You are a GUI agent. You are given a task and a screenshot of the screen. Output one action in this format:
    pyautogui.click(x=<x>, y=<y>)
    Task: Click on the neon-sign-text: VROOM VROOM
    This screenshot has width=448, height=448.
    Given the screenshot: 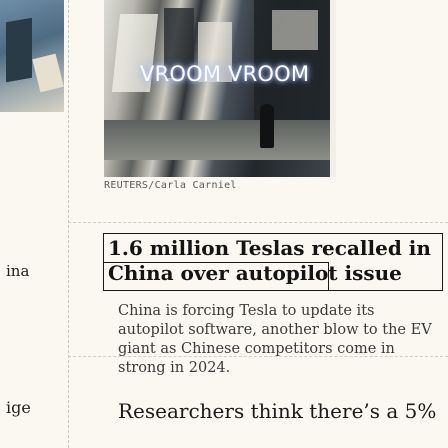 What is the action you would take?
    pyautogui.click(x=225, y=74)
    